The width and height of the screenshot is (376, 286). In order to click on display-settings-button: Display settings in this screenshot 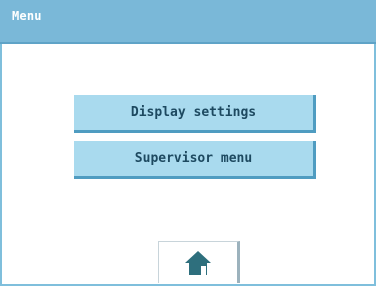, I will do `click(195, 114)`.